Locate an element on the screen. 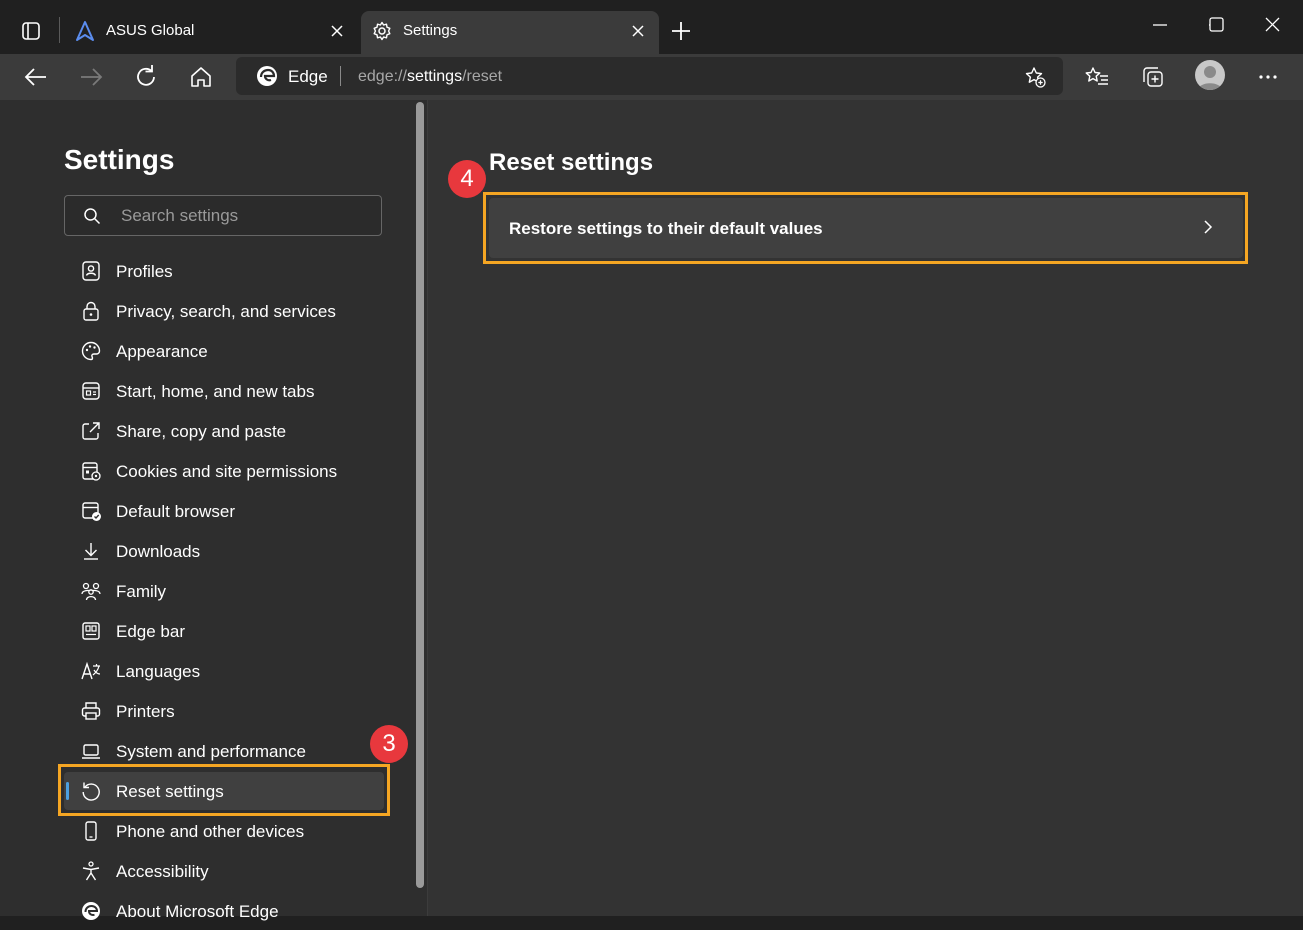 The width and height of the screenshot is (1303, 930). search-icon is located at coordinates (92, 216).